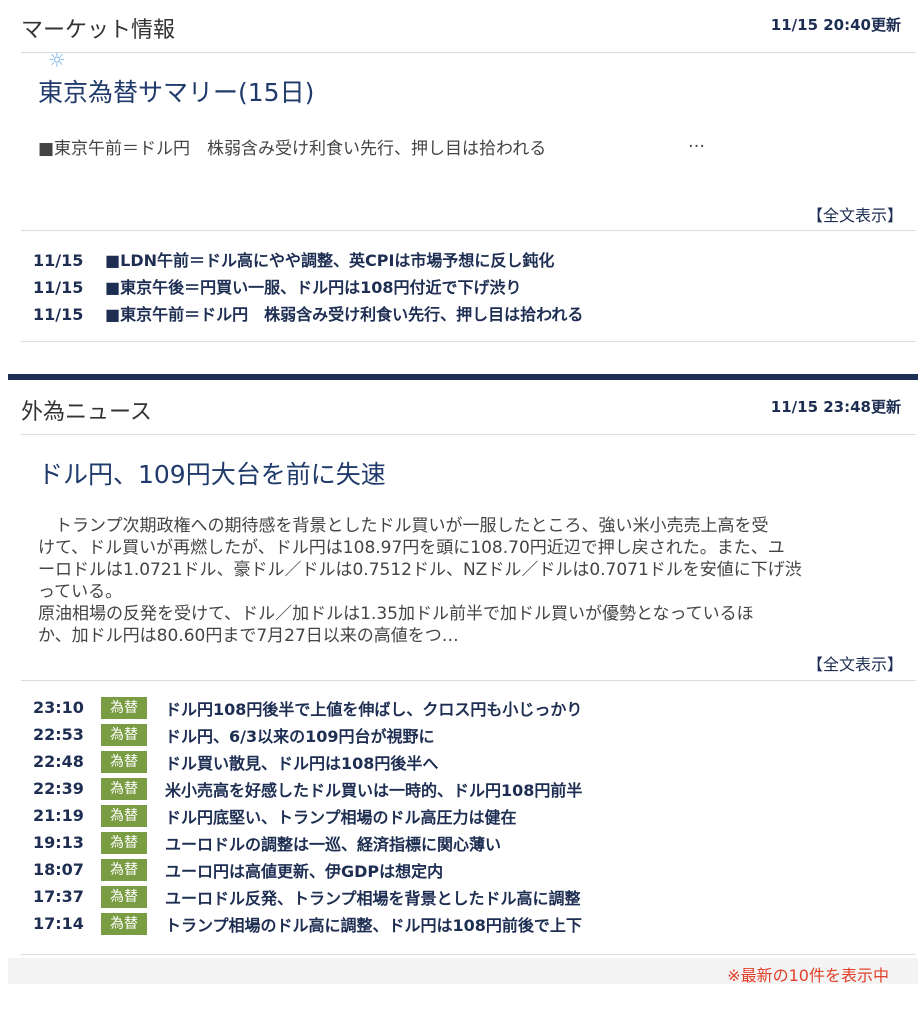 This screenshot has height=1024, width=921. Describe the element at coordinates (341, 817) in the screenshot. I see `news-title: ドル円底堅い、トランプ相場のドル高圧力は健在` at that location.